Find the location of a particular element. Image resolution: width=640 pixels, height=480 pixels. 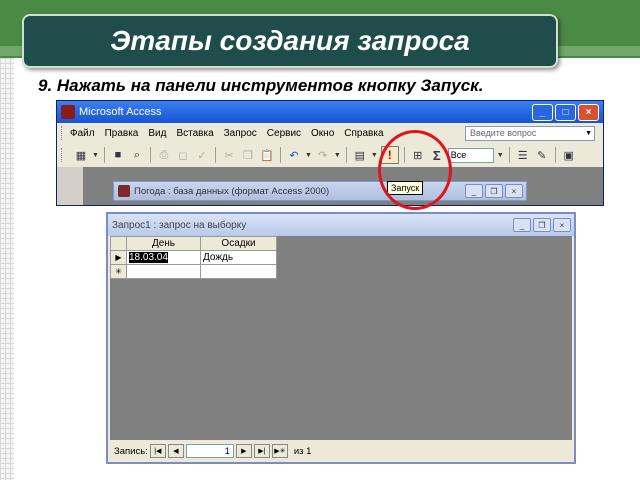

access-app-icon is located at coordinates (68, 112).